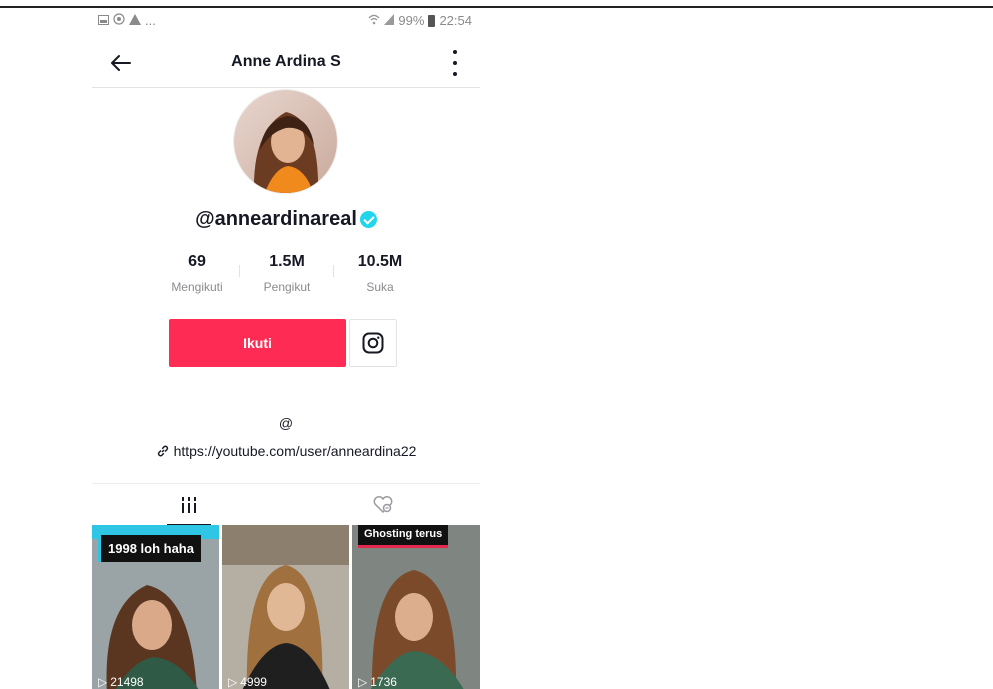  Describe the element at coordinates (287, 261) in the screenshot. I see `stat-followers-value: 1.5M` at that location.